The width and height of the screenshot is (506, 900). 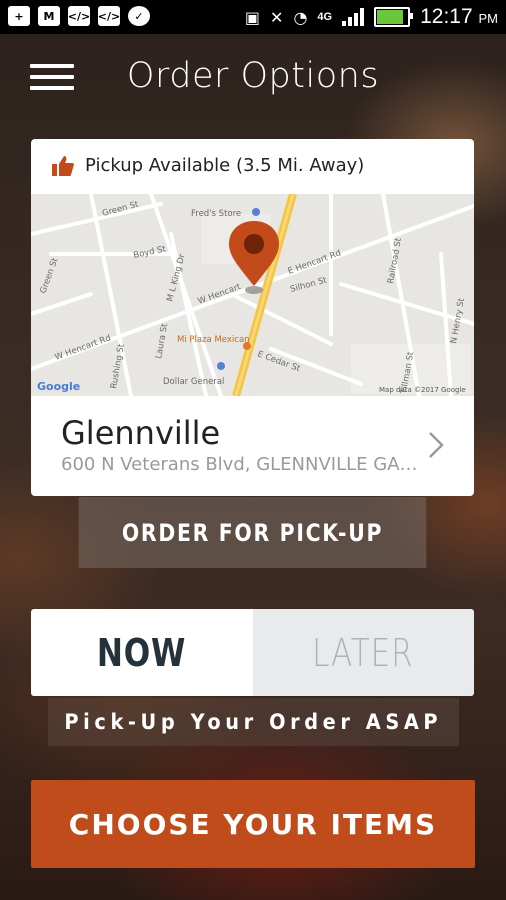 What do you see at coordinates (58, 386) in the screenshot?
I see `google-logo: Google` at bounding box center [58, 386].